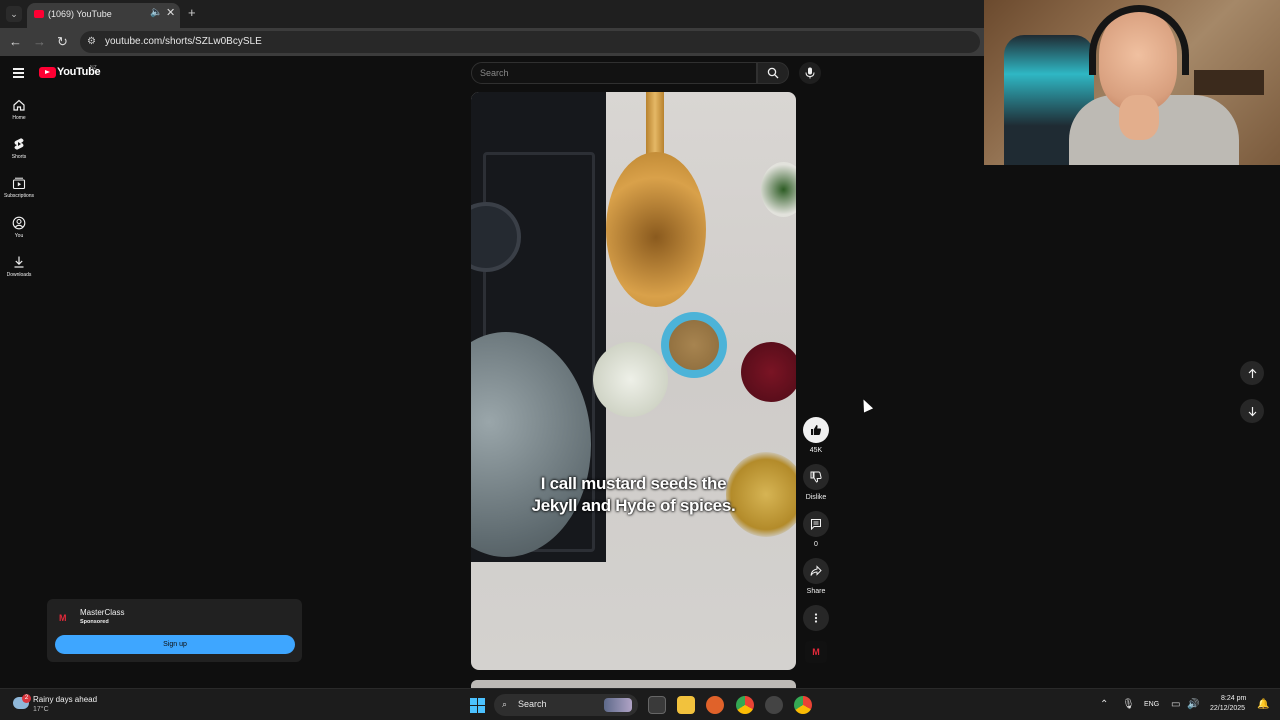  I want to click on like-action: 45K, so click(816, 435).